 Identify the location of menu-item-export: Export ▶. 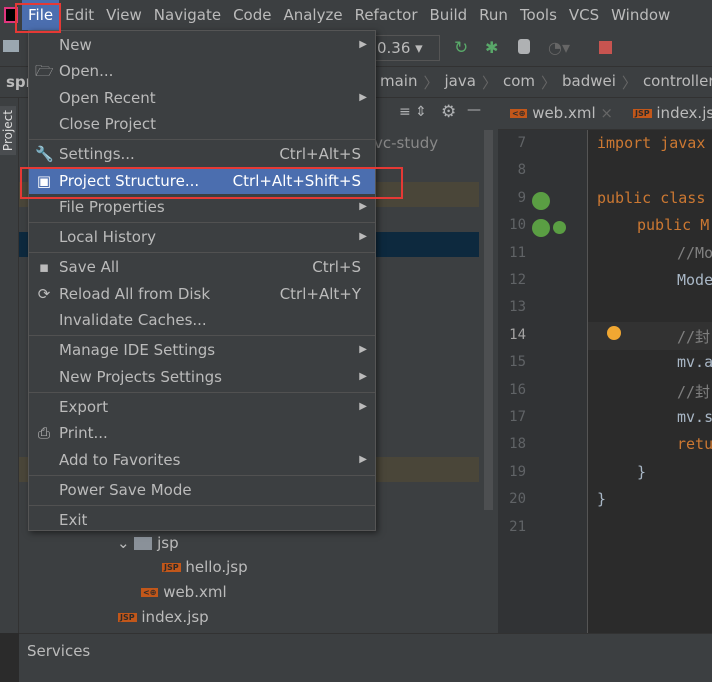
(202, 407).